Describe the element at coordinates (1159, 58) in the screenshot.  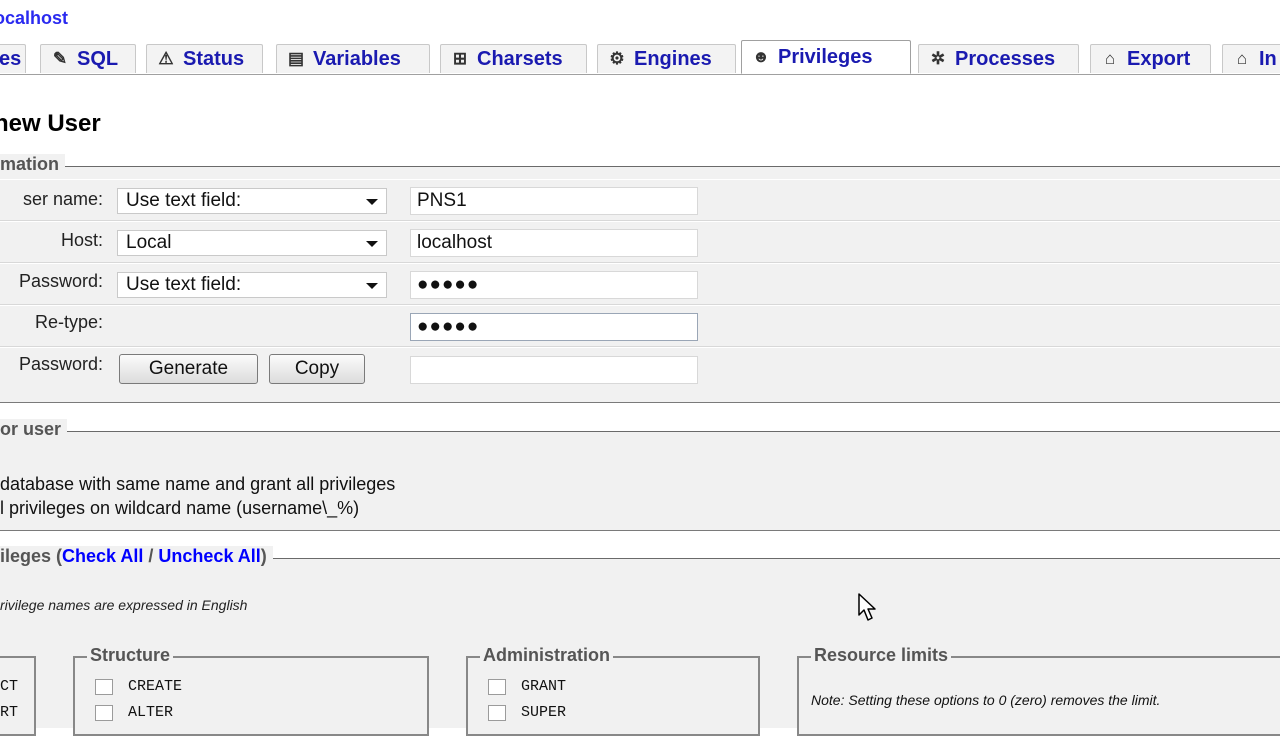
I see `tab-label: Export` at that location.